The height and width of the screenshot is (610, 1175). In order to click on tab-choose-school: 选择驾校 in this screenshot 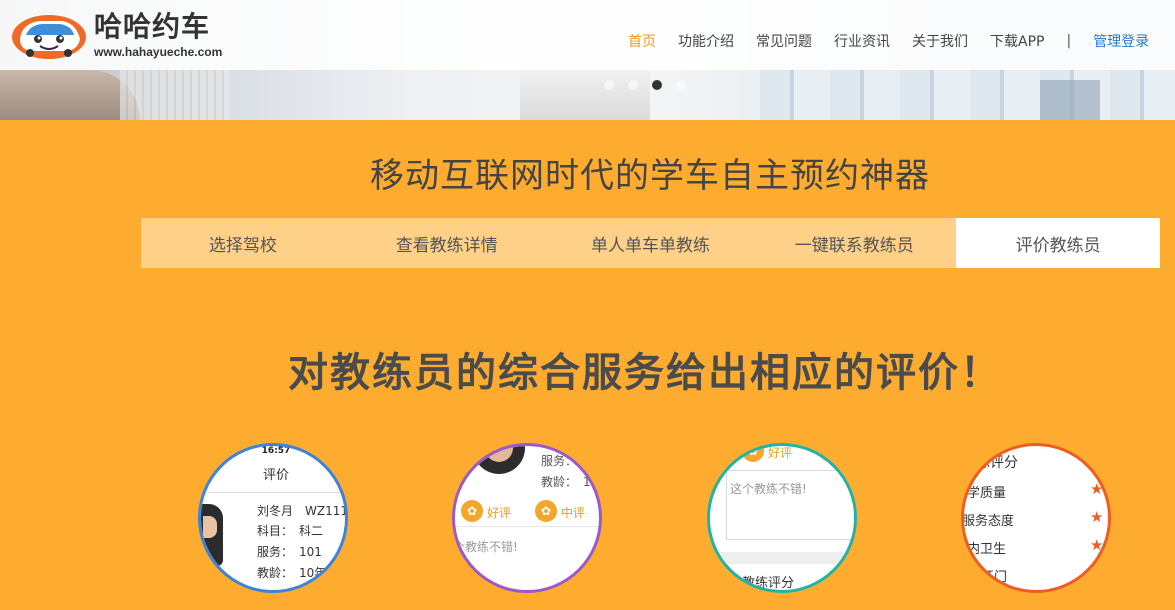, I will do `click(243, 243)`.